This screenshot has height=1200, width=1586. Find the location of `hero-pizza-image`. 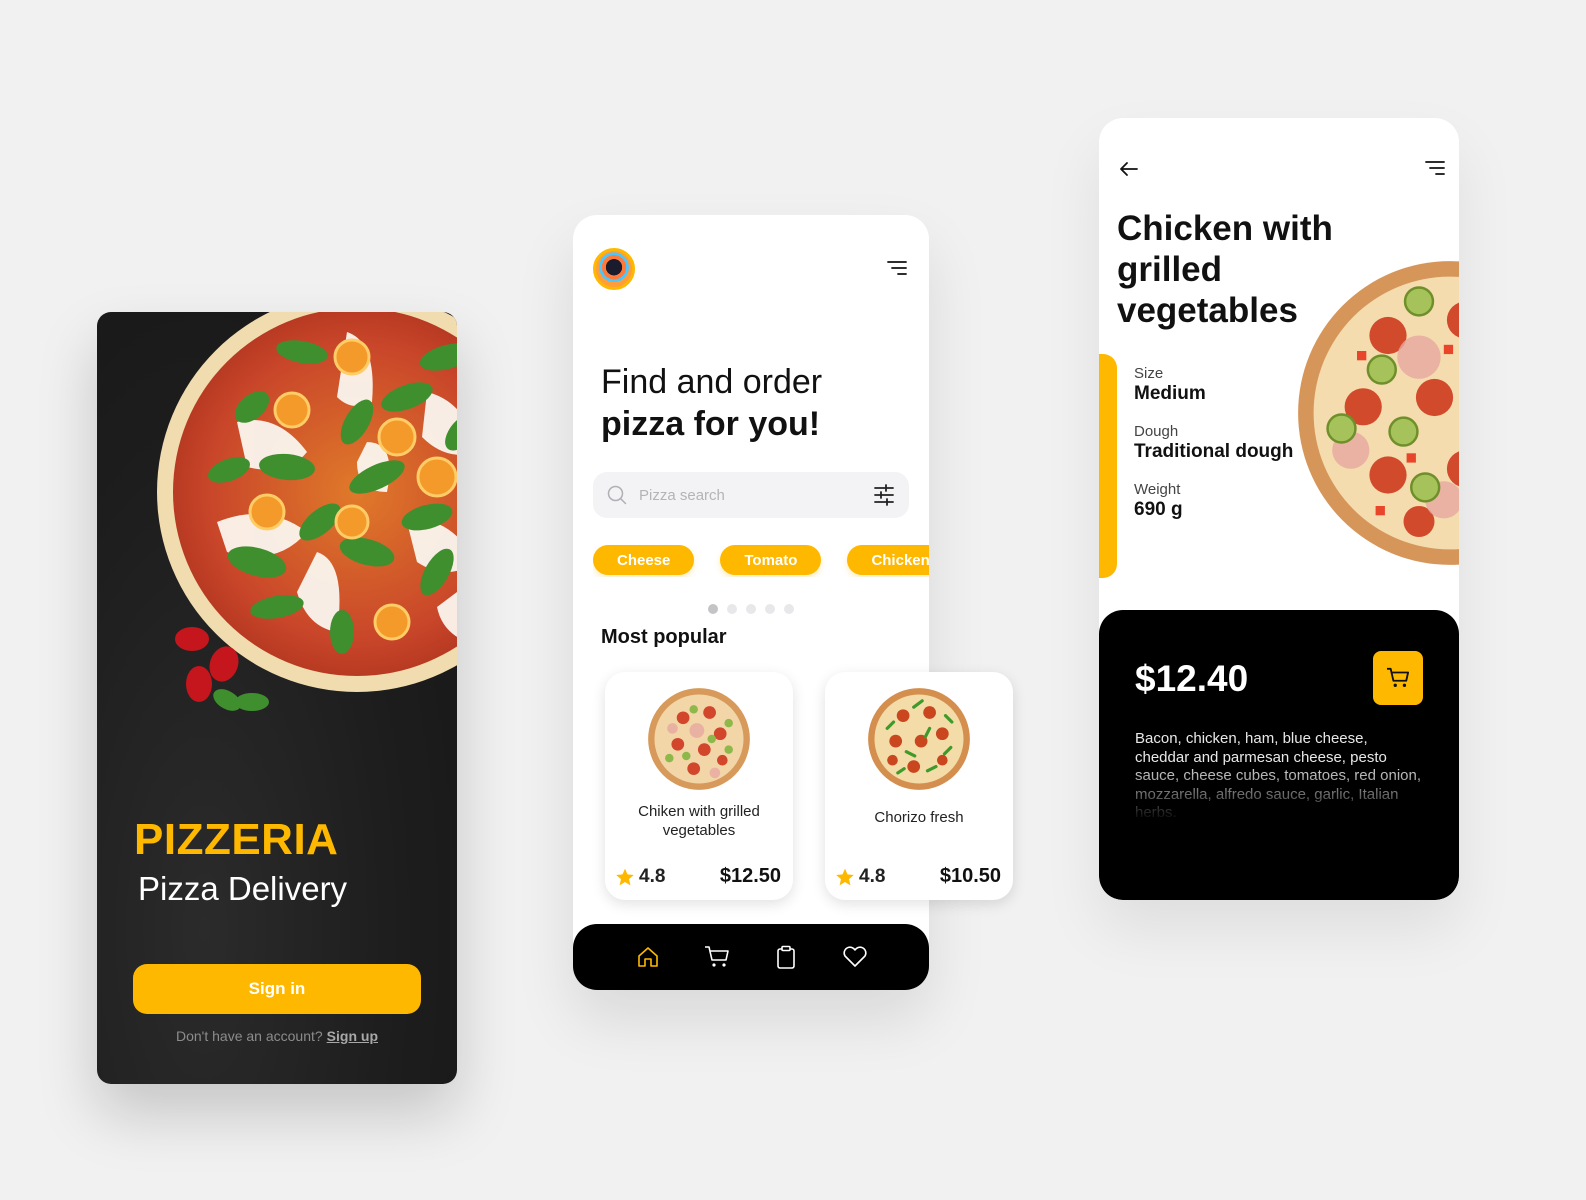

hero-pizza-image is located at coordinates (307, 511).